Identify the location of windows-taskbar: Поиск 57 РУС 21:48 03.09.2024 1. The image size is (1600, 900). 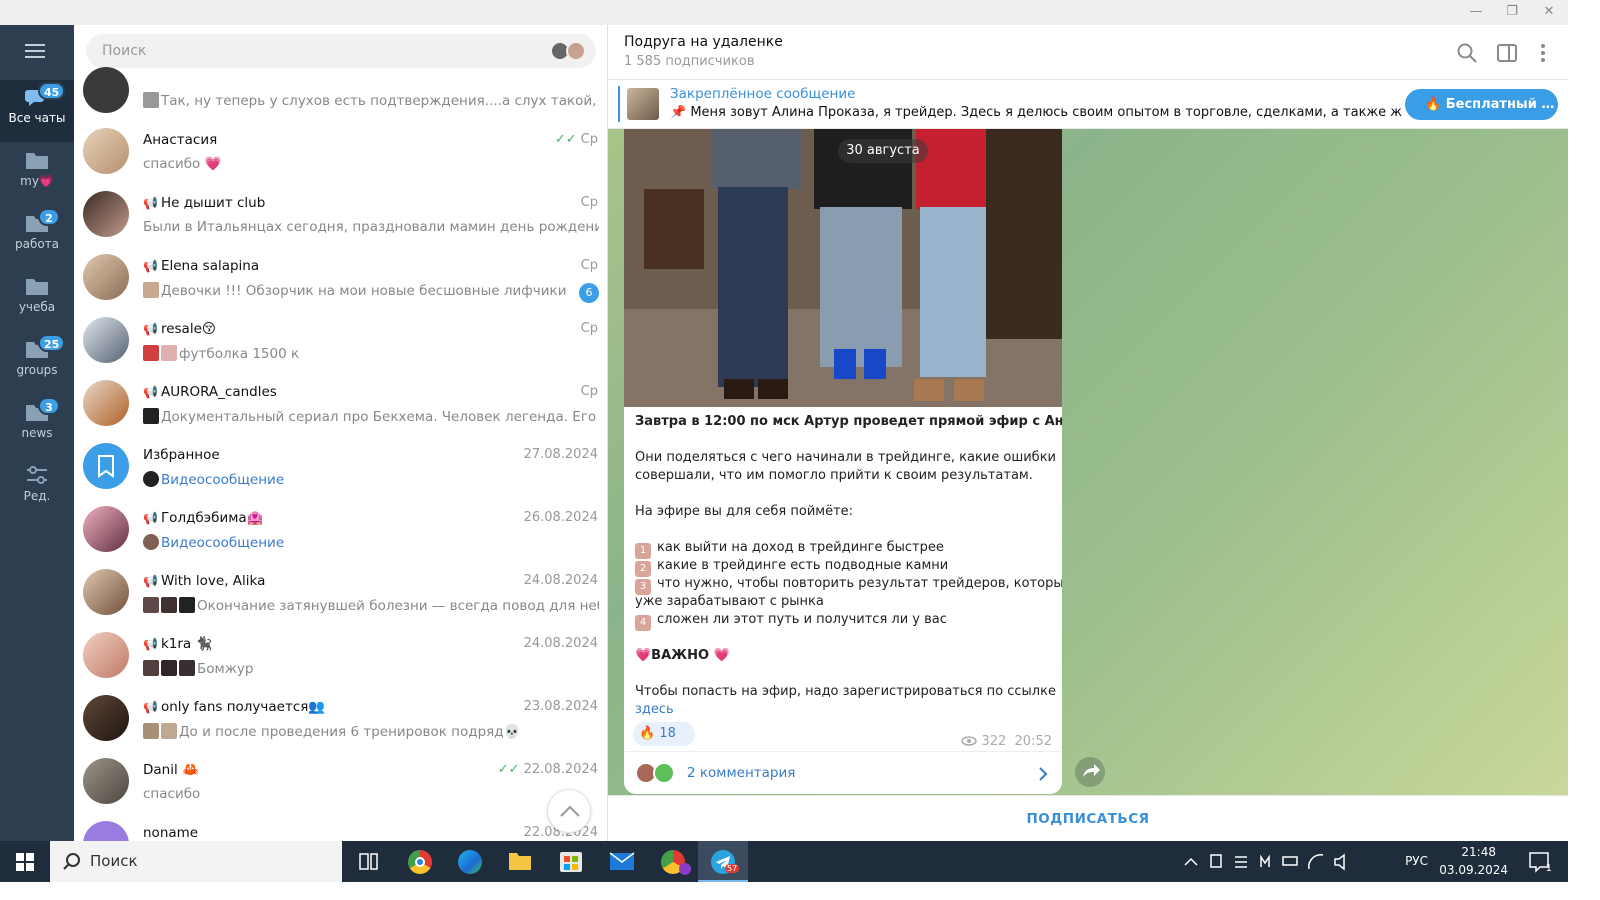
(784, 861).